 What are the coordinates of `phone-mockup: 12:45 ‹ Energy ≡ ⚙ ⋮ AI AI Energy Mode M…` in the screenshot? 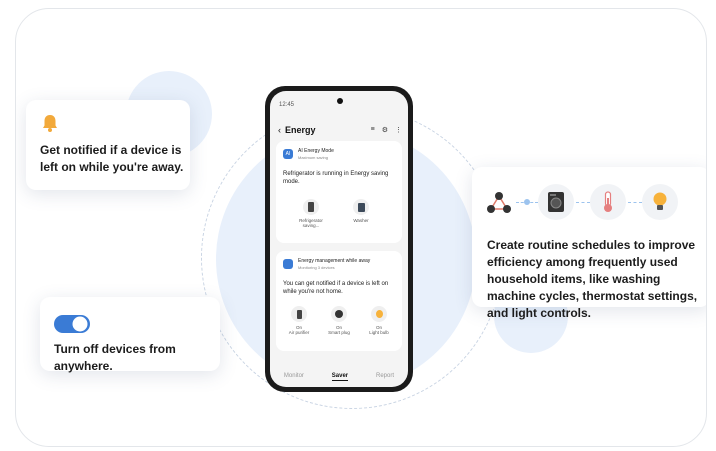 It's located at (339, 239).